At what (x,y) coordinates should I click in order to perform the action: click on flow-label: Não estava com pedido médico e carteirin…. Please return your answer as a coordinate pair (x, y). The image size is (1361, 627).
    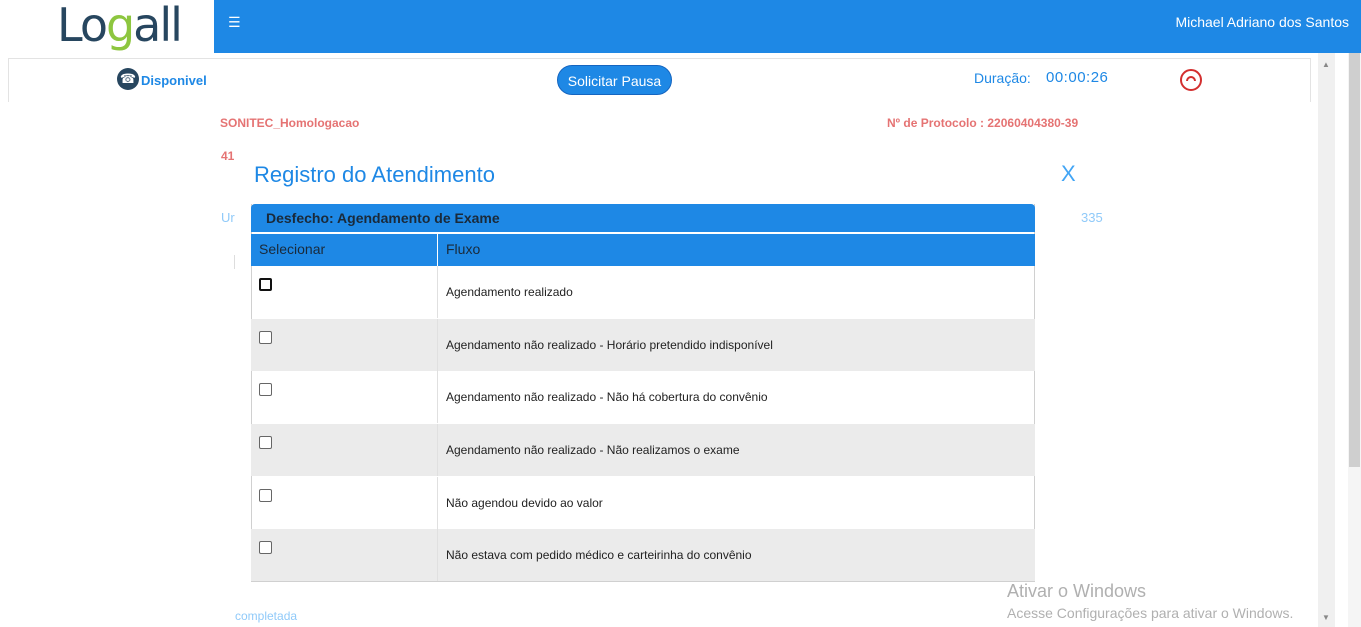
    Looking at the image, I should click on (599, 555).